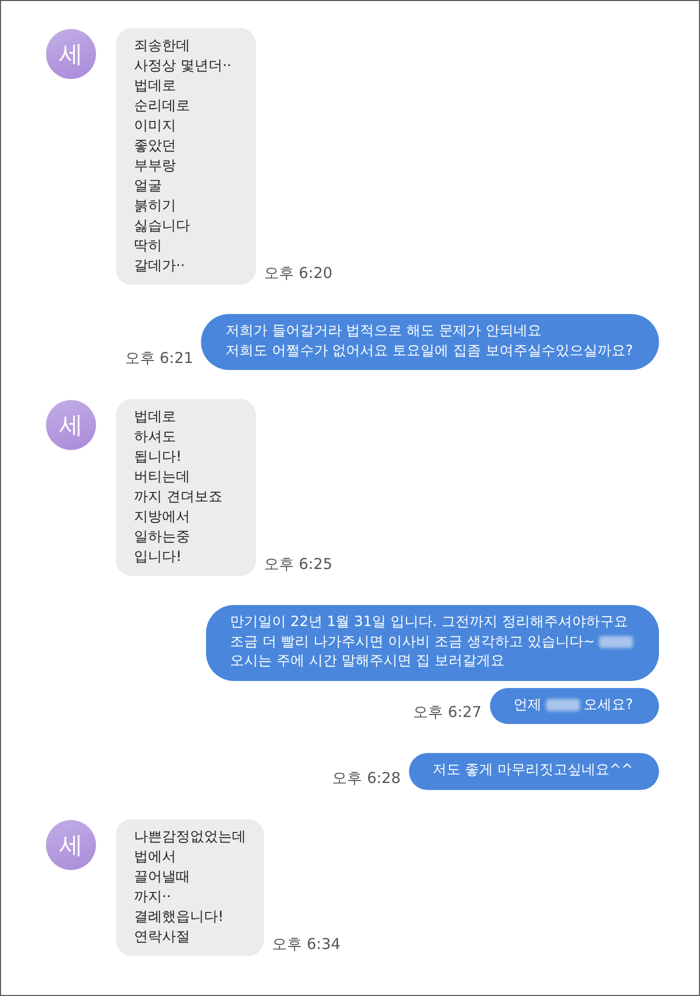 This screenshot has height=996, width=700. I want to click on message-text: 사정상 몇년더··, so click(183, 66).